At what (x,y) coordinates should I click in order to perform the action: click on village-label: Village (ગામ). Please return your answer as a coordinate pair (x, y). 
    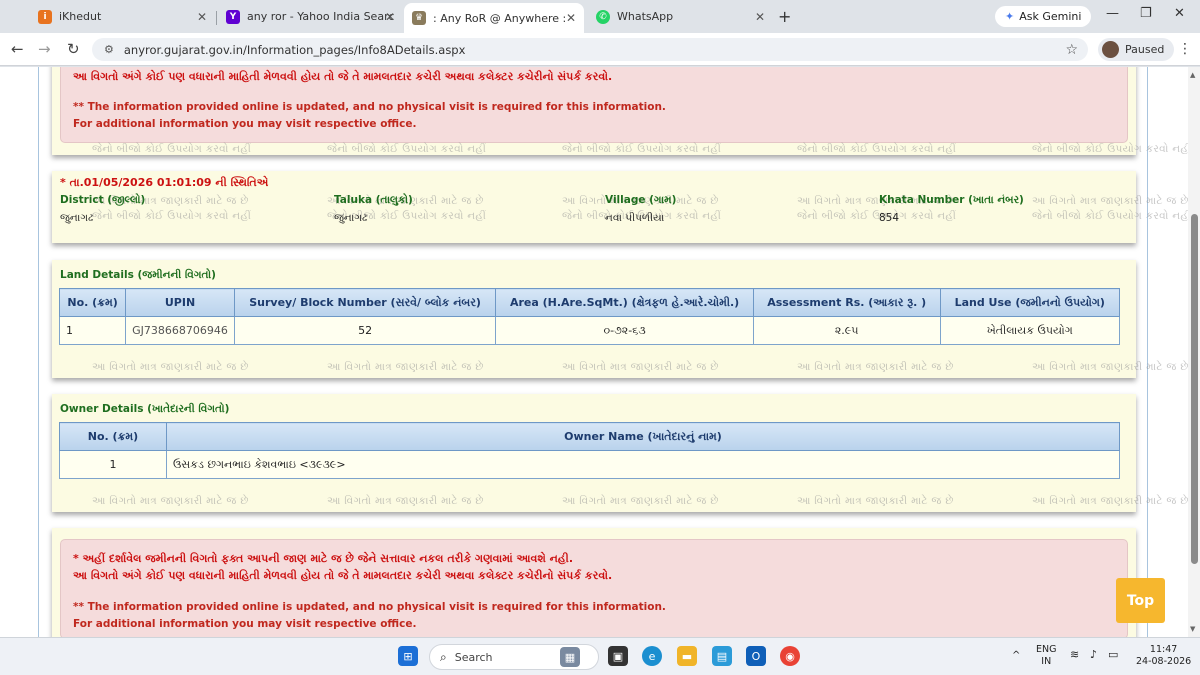
    Looking at the image, I should click on (641, 200).